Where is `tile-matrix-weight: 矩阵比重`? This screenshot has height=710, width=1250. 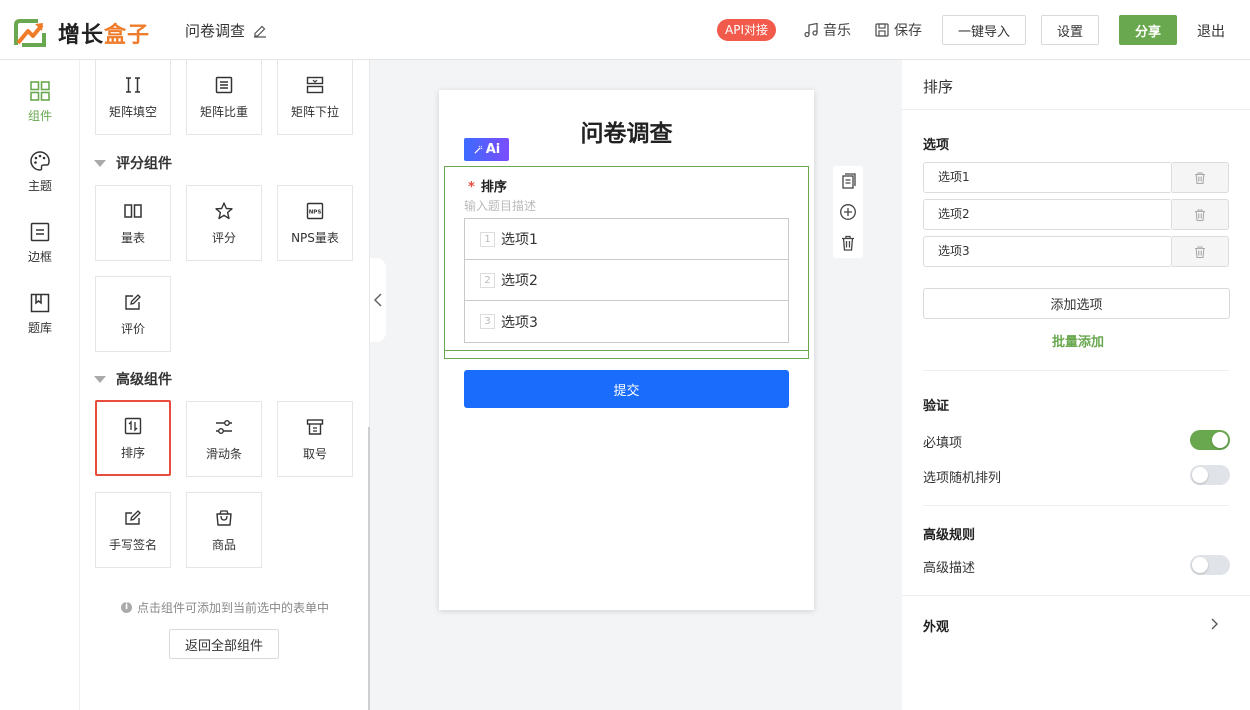 tile-matrix-weight: 矩阵比重 is located at coordinates (224, 97).